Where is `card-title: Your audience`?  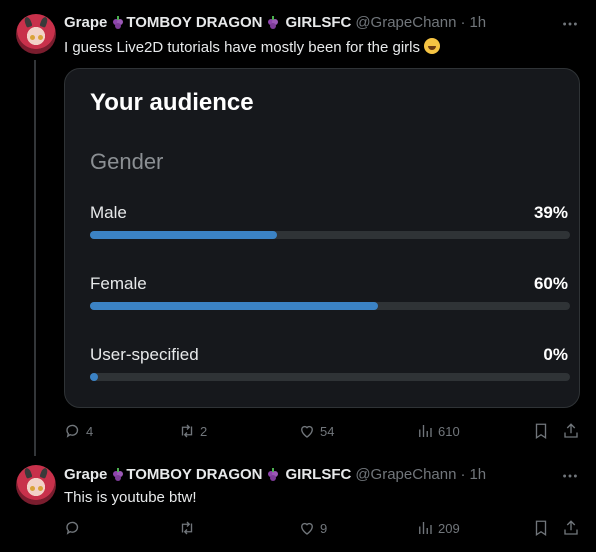 card-title: Your audience is located at coordinates (172, 102).